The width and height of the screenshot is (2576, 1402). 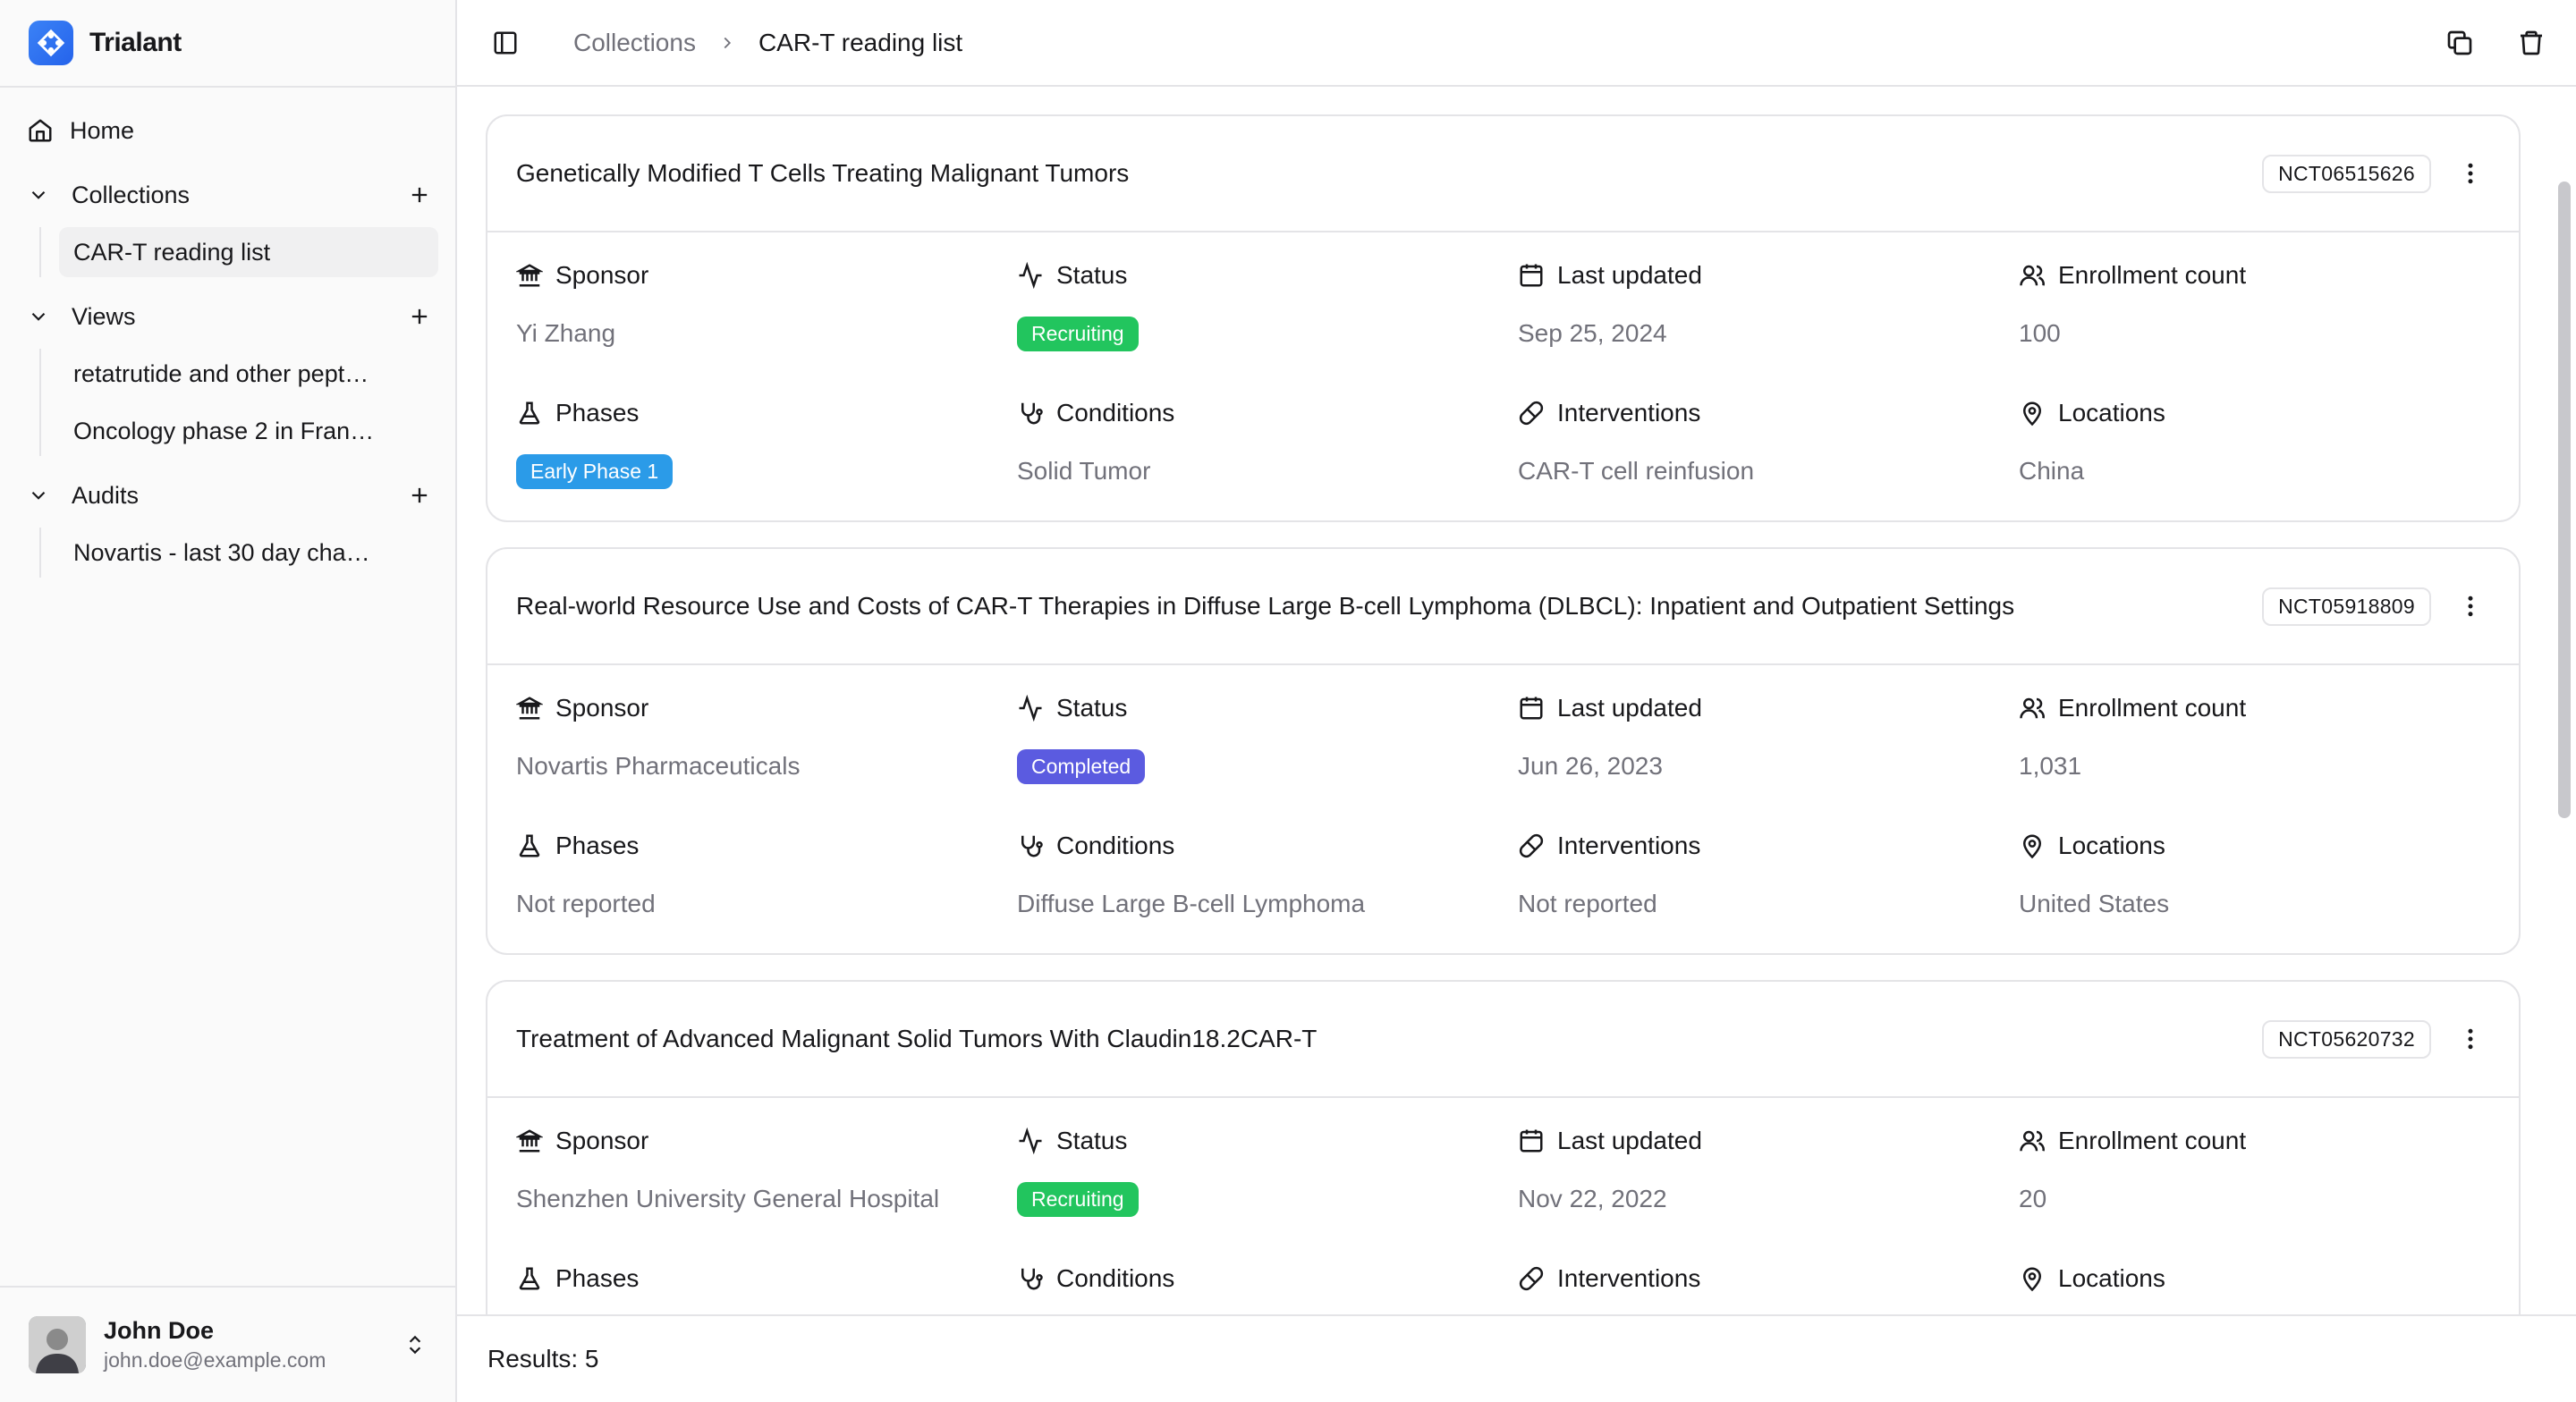 I want to click on interventions-value: Not reported, so click(x=1587, y=903).